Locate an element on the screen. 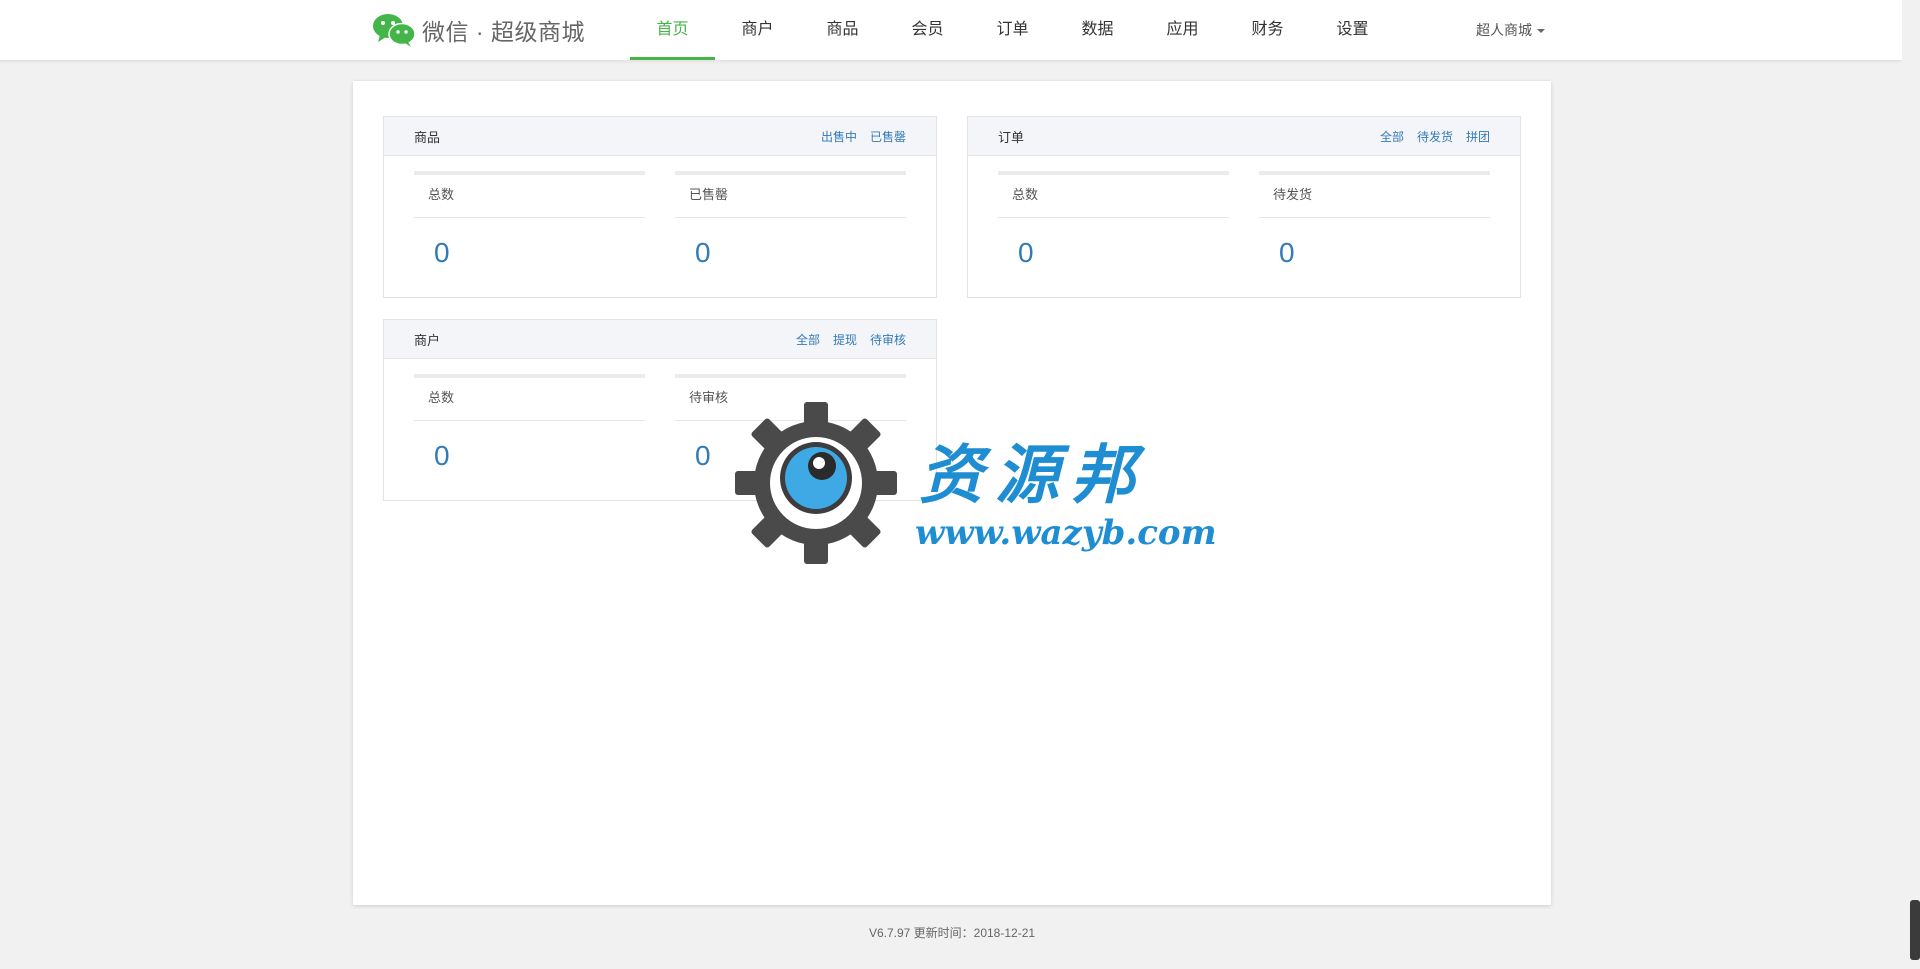 Image resolution: width=1920 pixels, height=969 pixels. link-pending-review: 待审核 is located at coordinates (888, 339).